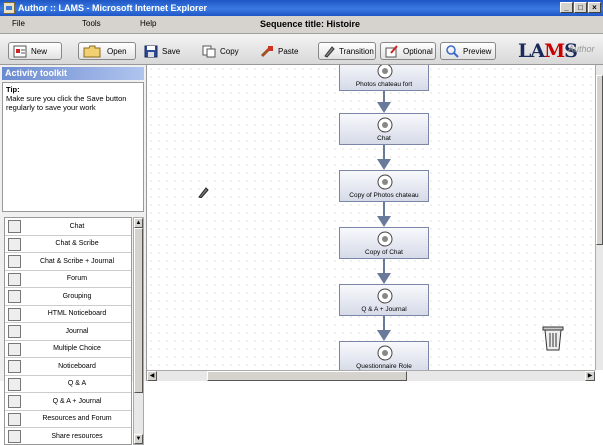 The height and width of the screenshot is (445, 603). Describe the element at coordinates (91, 23) in the screenshot. I see `menu-tools: Tools` at that location.